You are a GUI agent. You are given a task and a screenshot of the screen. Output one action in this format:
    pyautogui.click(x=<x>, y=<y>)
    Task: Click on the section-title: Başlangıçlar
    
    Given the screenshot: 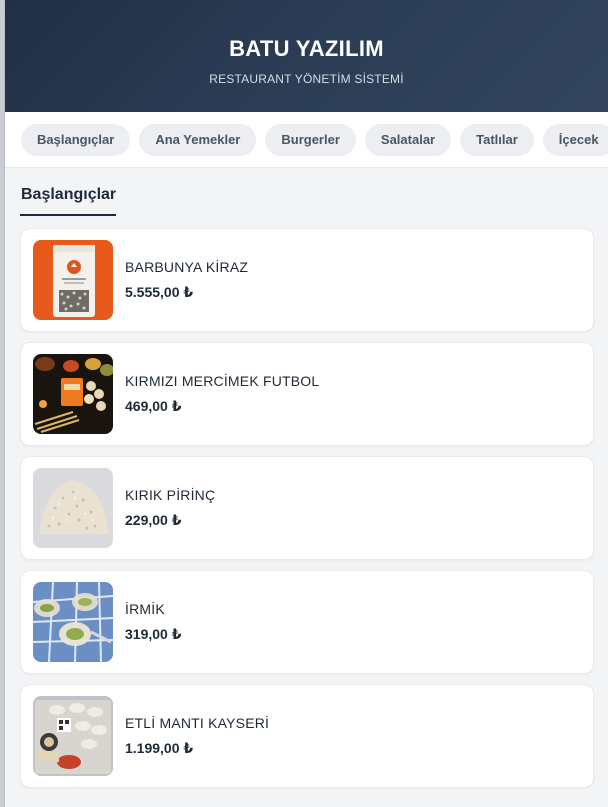 What is the action you would take?
    pyautogui.click(x=68, y=201)
    